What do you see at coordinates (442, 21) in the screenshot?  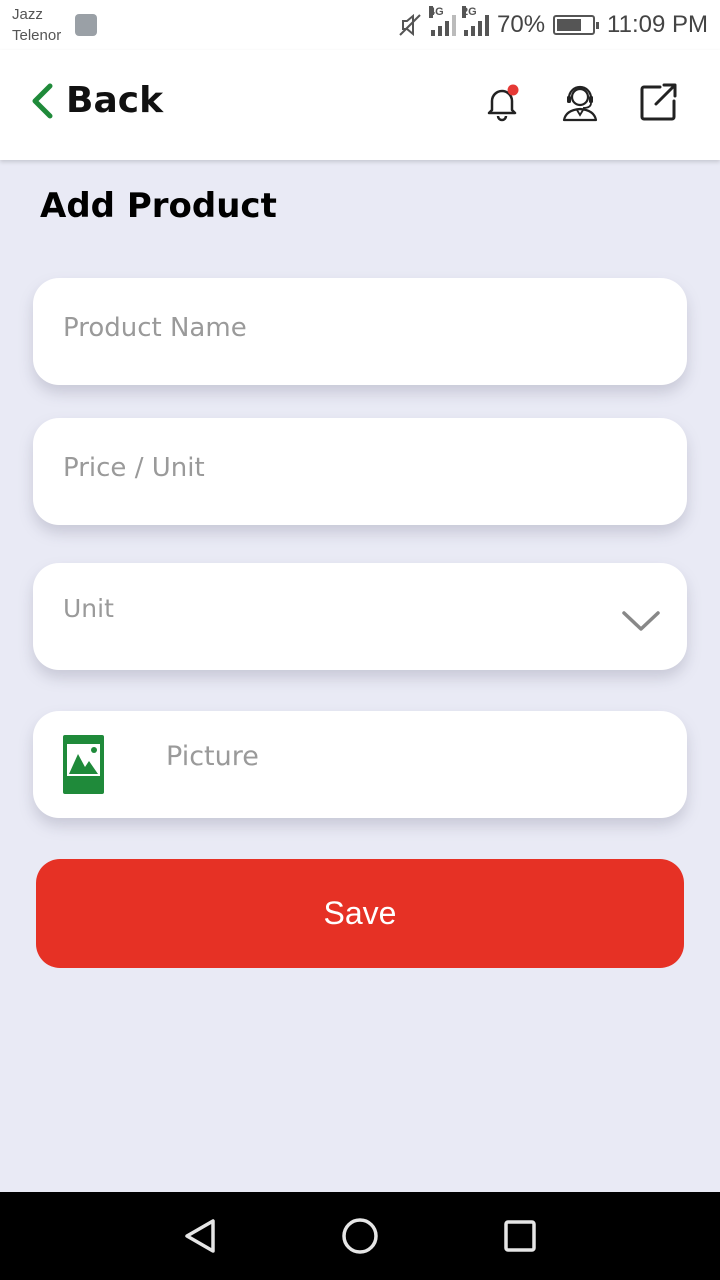 I see `signal-1-icon: 4G` at bounding box center [442, 21].